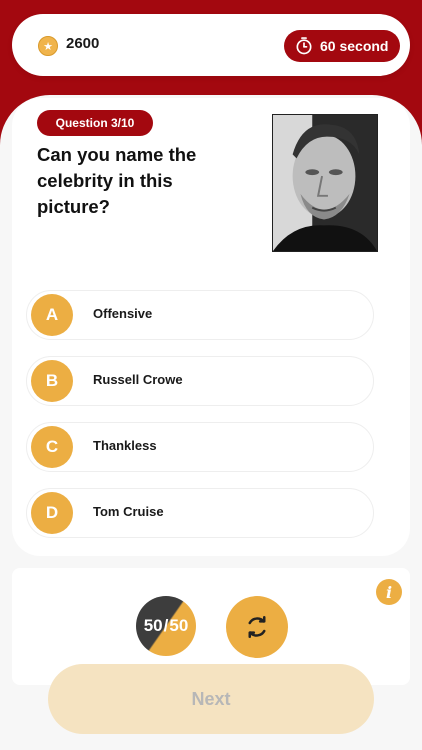  Describe the element at coordinates (211, 45) in the screenshot. I see `status-bar: ★ 2600 60 second` at that location.